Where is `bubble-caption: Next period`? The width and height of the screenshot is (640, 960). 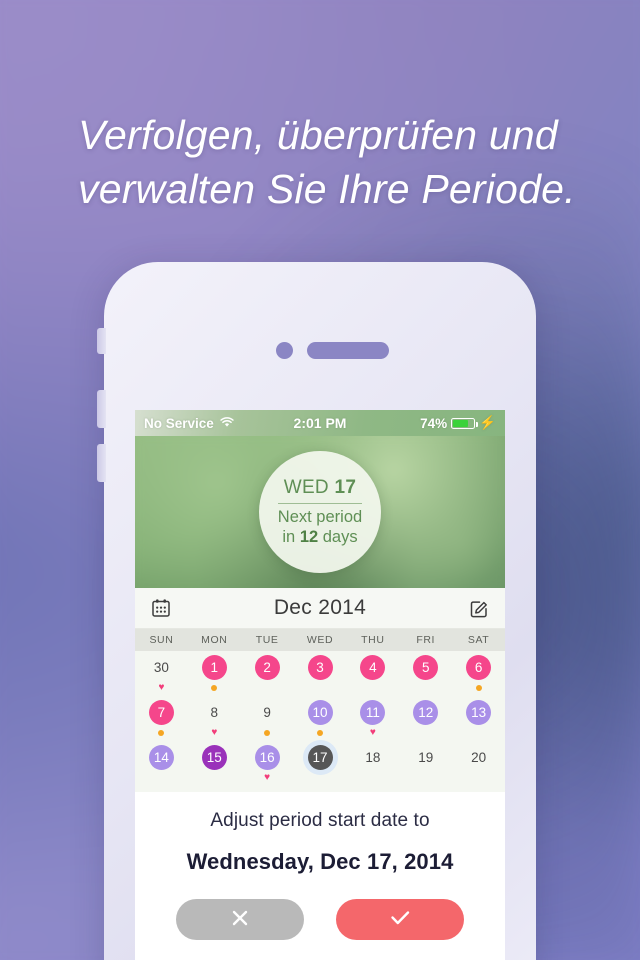 bubble-caption: Next period is located at coordinates (320, 517).